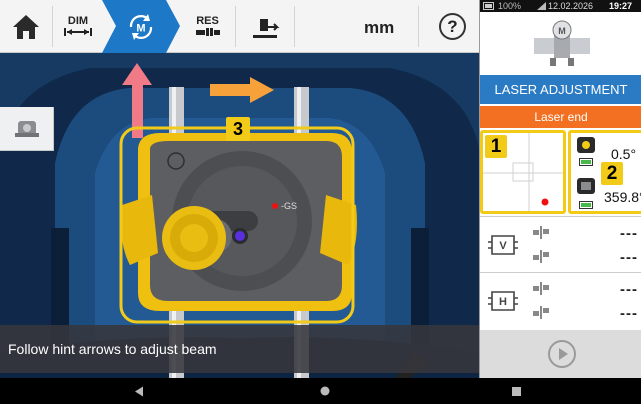 Image resolution: width=641 pixels, height=404 pixels. I want to click on angle-value-2: 359.8°, so click(622, 197).